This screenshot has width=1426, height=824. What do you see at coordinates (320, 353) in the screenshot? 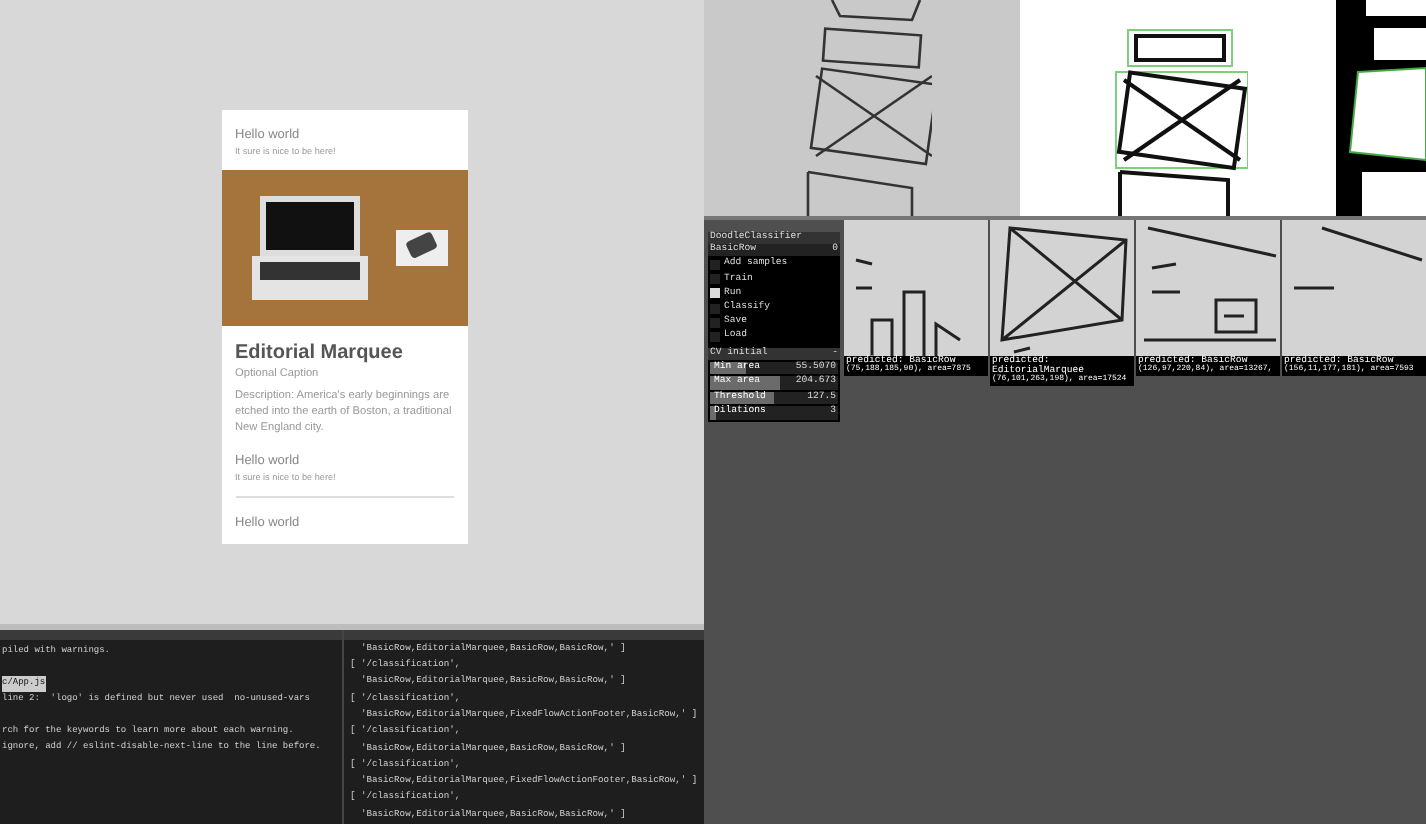
I see `marquee-title: Editorial Marquee` at bounding box center [320, 353].